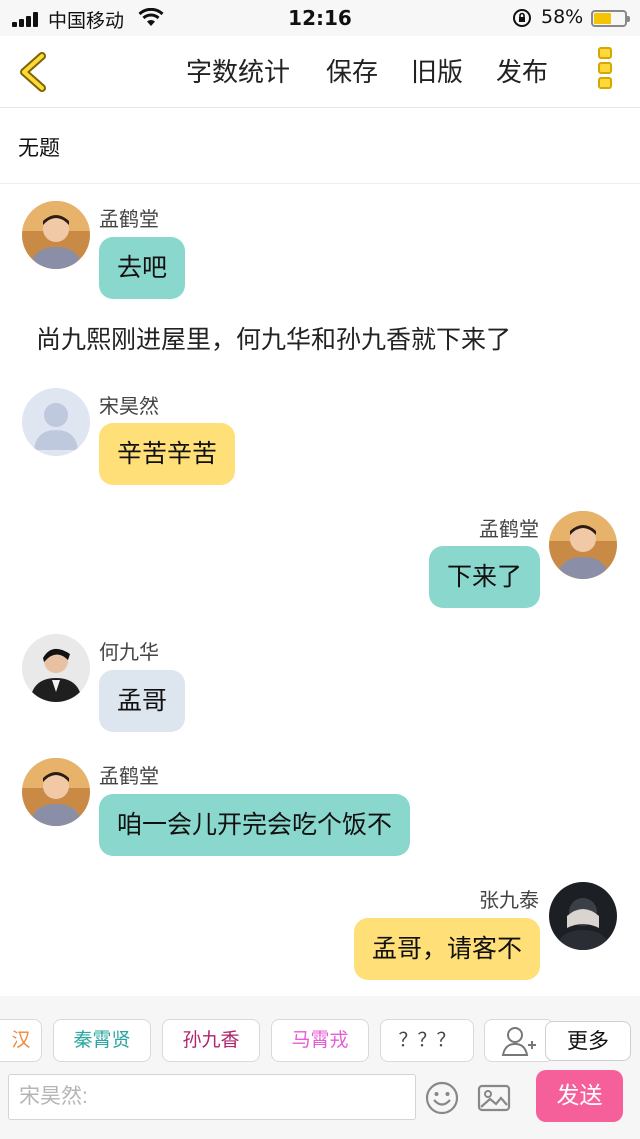 This screenshot has height=1139, width=640. Describe the element at coordinates (484, 577) in the screenshot. I see `message-bubble: 下来了` at that location.